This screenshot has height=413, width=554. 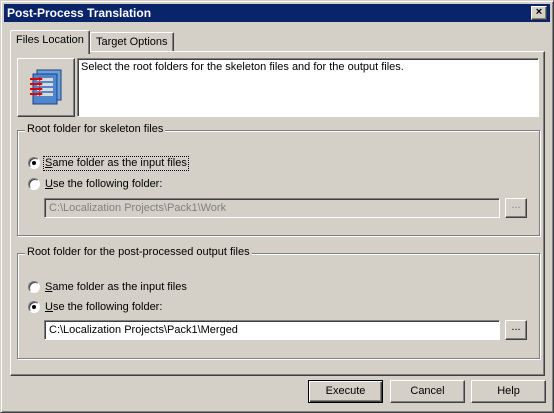 I want to click on file-conversion-icon, so click(x=46, y=87).